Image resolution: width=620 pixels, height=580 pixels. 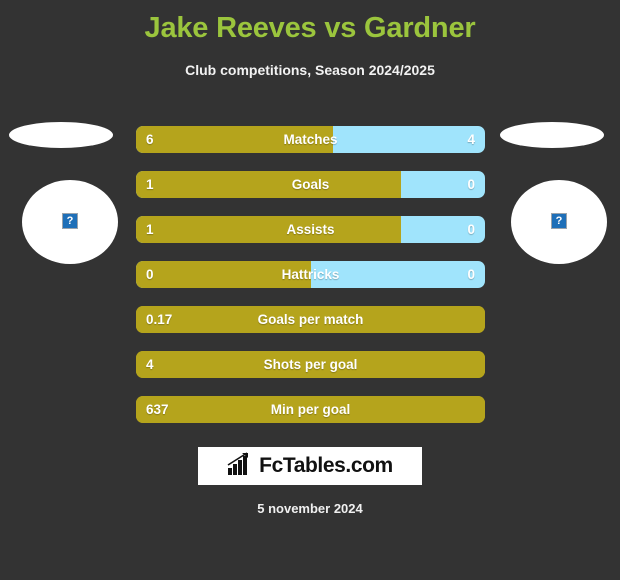 I want to click on stat-bar-row: 4 Shots per goal, so click(x=310, y=364).